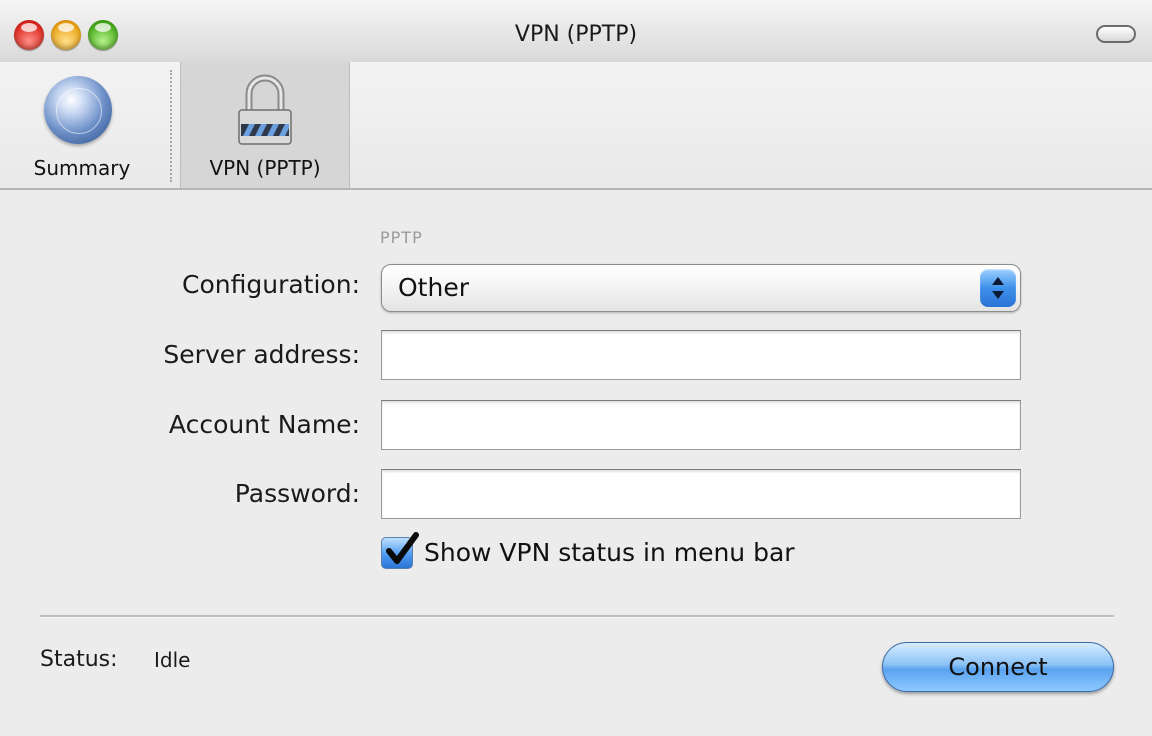 The width and height of the screenshot is (1152, 736). Describe the element at coordinates (998, 667) in the screenshot. I see `connect-button: Connect` at that location.